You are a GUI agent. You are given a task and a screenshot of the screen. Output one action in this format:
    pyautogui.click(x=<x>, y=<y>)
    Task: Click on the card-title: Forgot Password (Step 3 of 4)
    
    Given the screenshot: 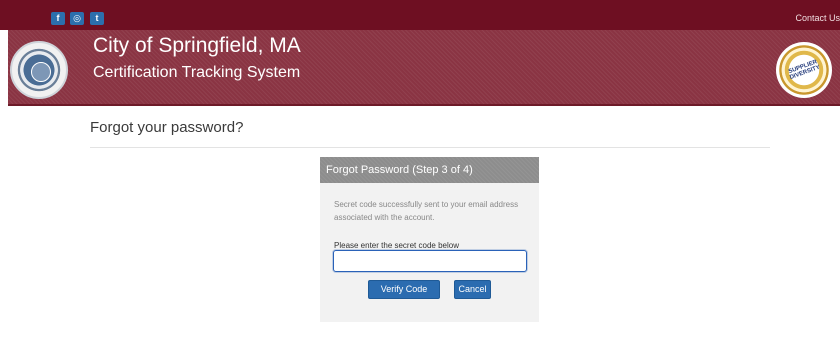 What is the action you would take?
    pyautogui.click(x=429, y=170)
    